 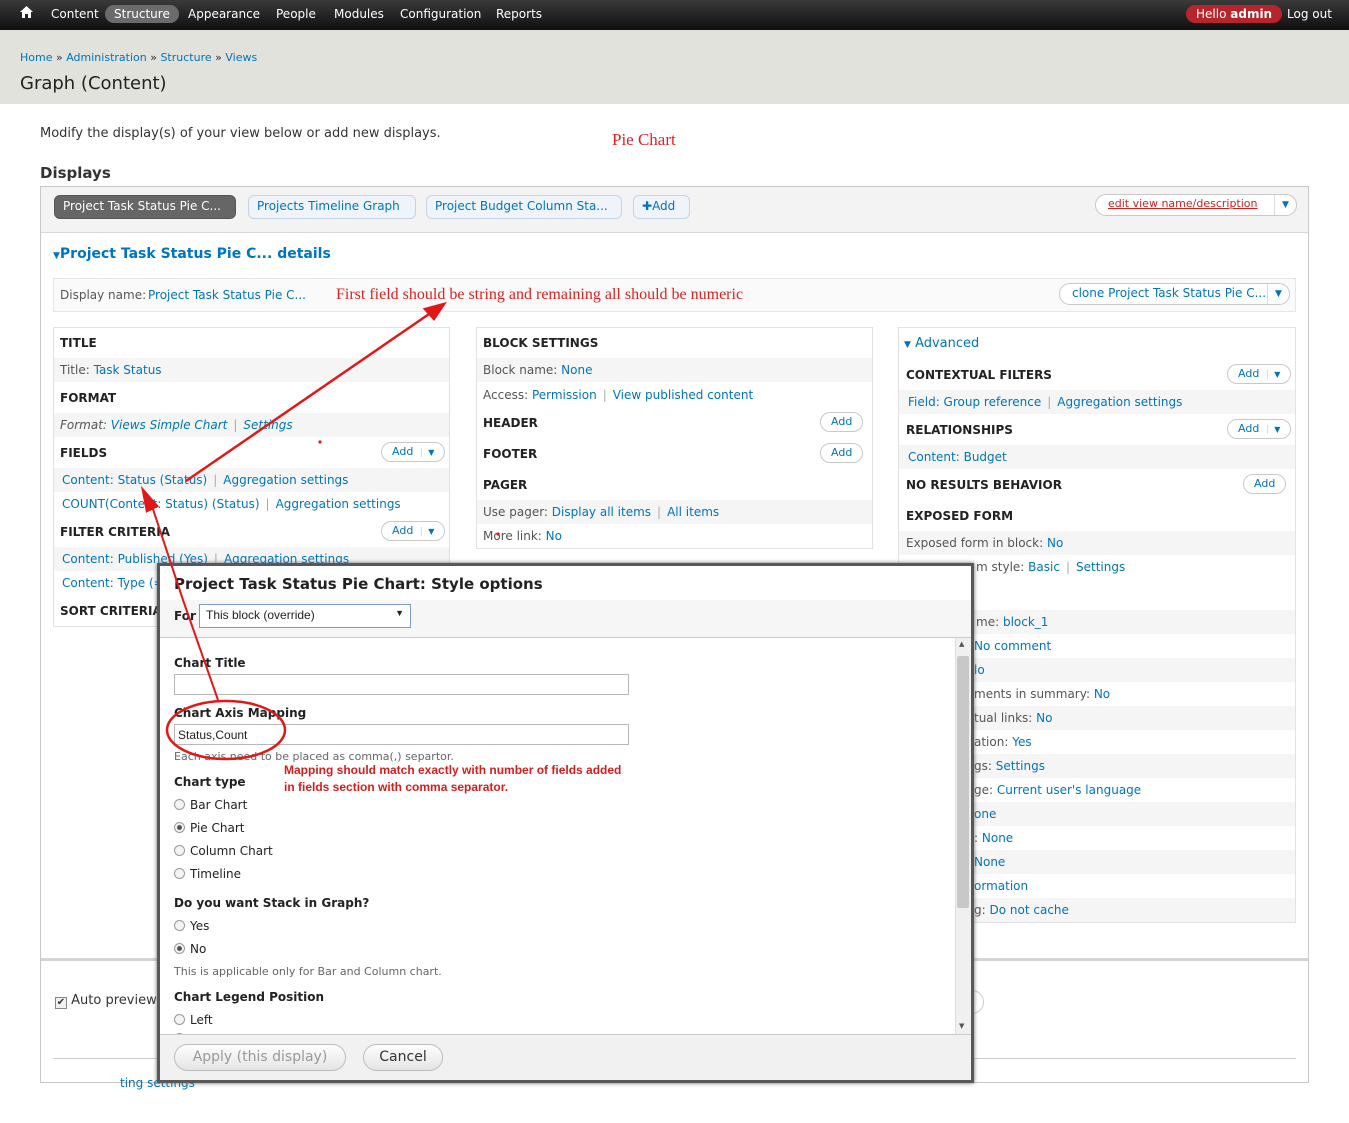 I want to click on logout-link: Log out, so click(x=1309, y=14).